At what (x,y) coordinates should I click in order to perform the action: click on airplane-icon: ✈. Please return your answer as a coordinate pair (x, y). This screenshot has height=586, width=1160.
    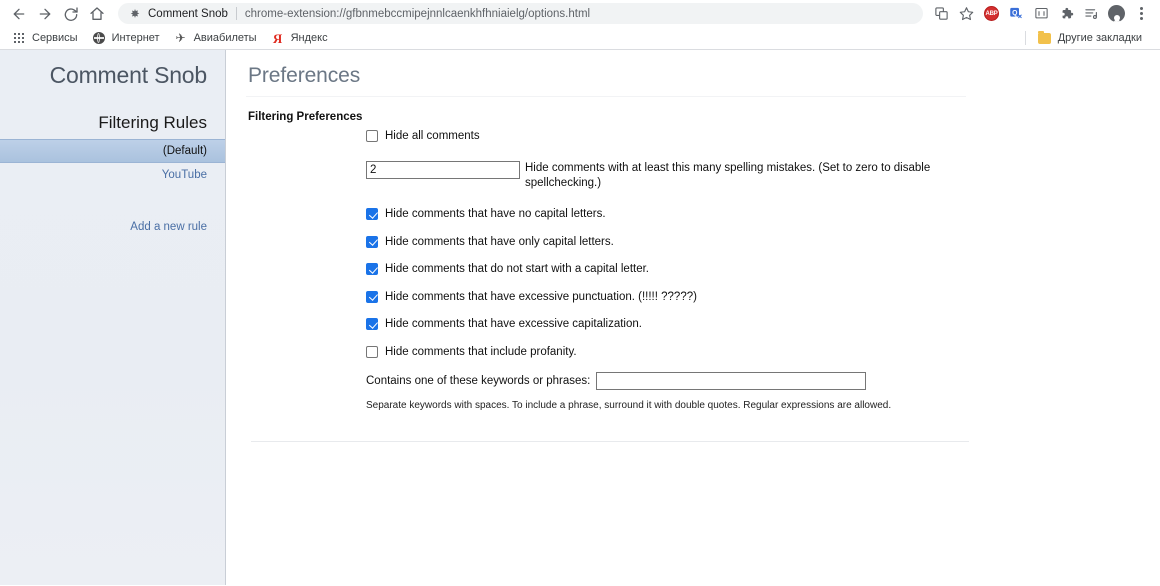
    Looking at the image, I should click on (180, 38).